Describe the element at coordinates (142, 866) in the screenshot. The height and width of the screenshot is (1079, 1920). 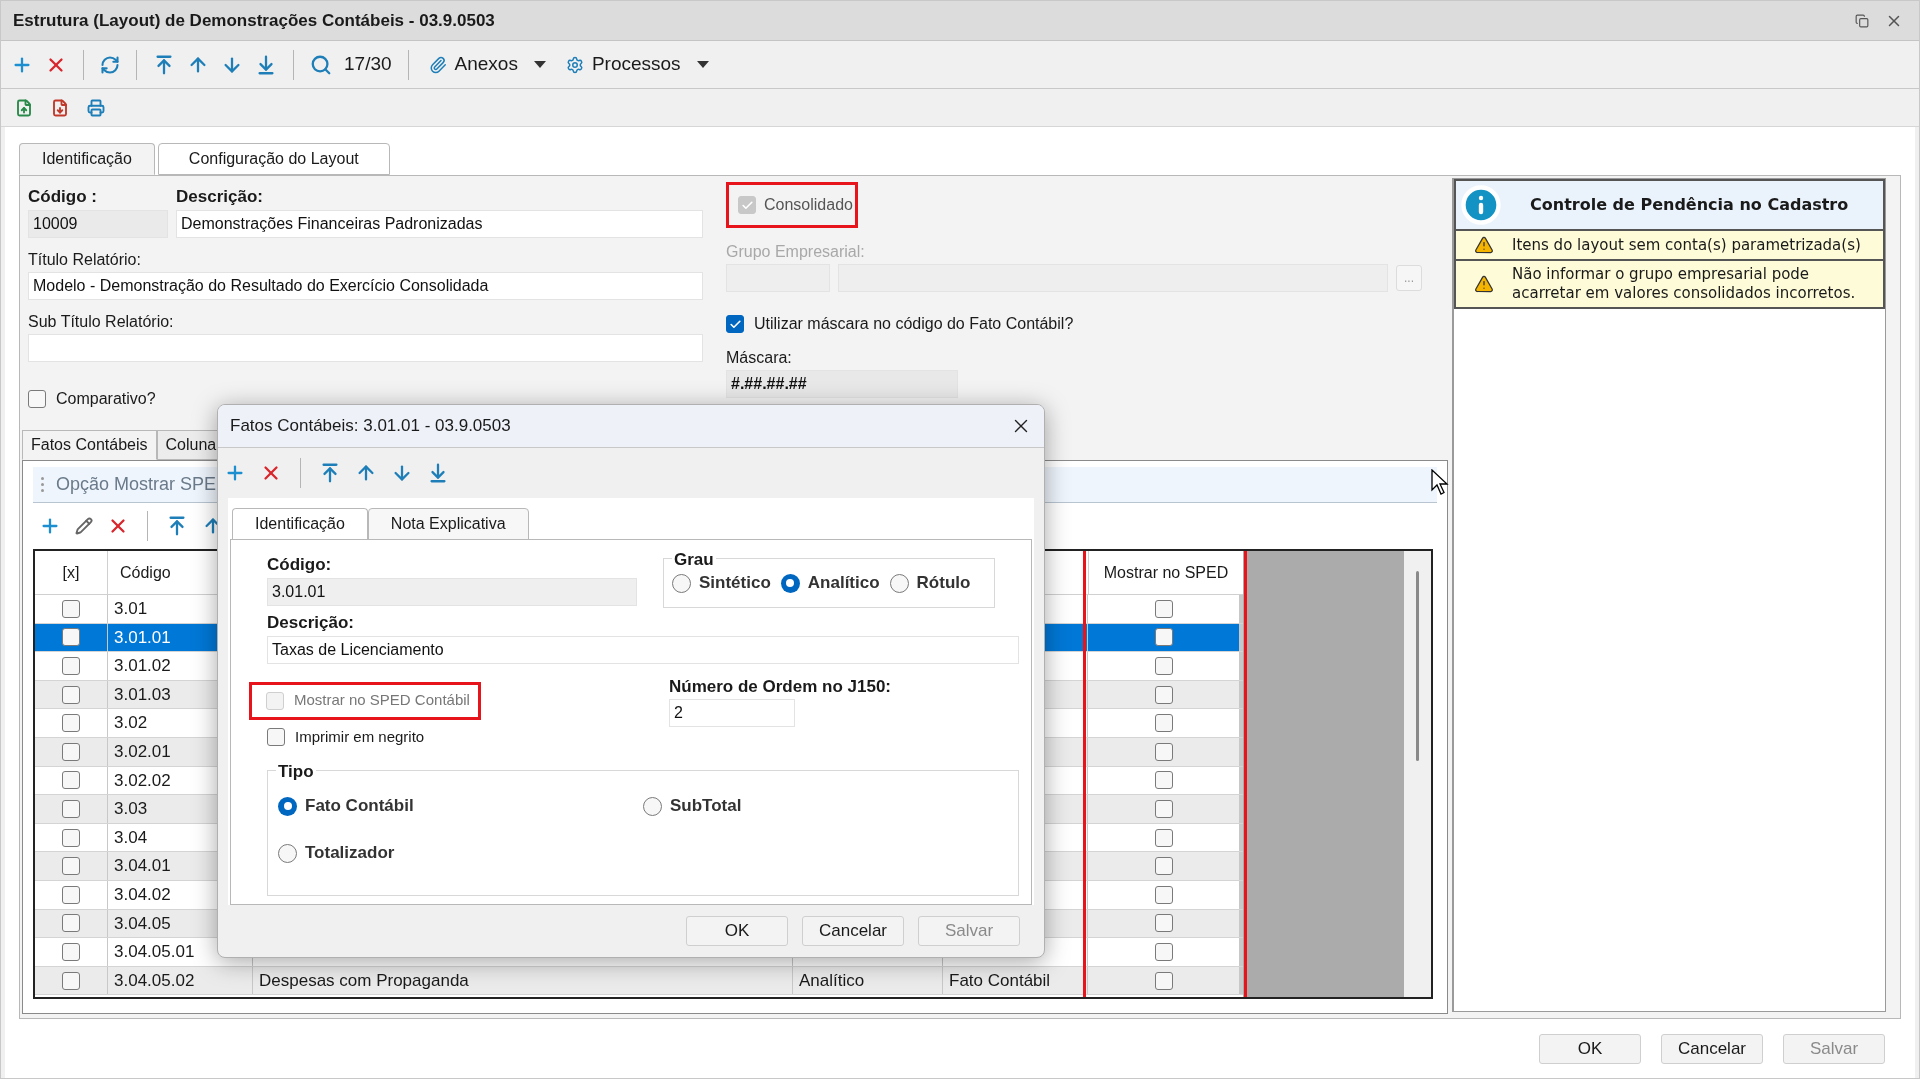
I see `table-cell-text: 3.04.01` at that location.